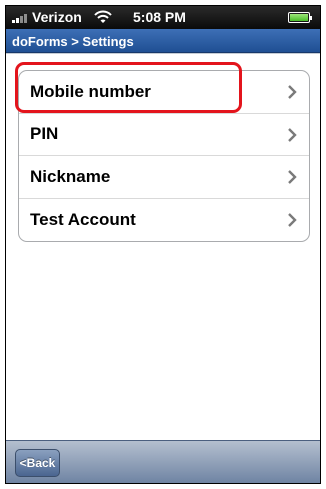 The width and height of the screenshot is (326, 489). Describe the element at coordinates (103, 16) in the screenshot. I see `wifi-icon` at that location.